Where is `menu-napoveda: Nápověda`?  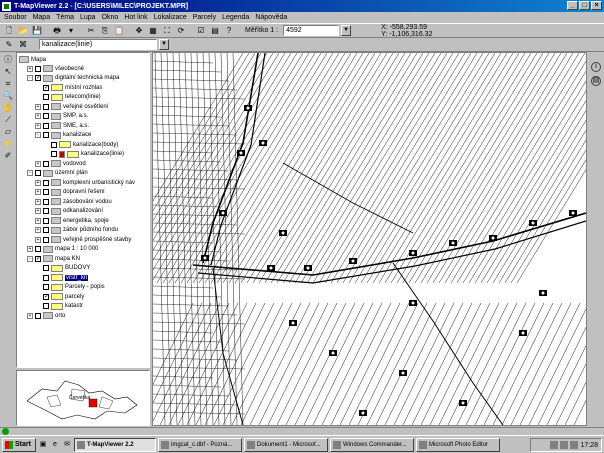
menu-napoveda: Nápověda is located at coordinates (271, 17).